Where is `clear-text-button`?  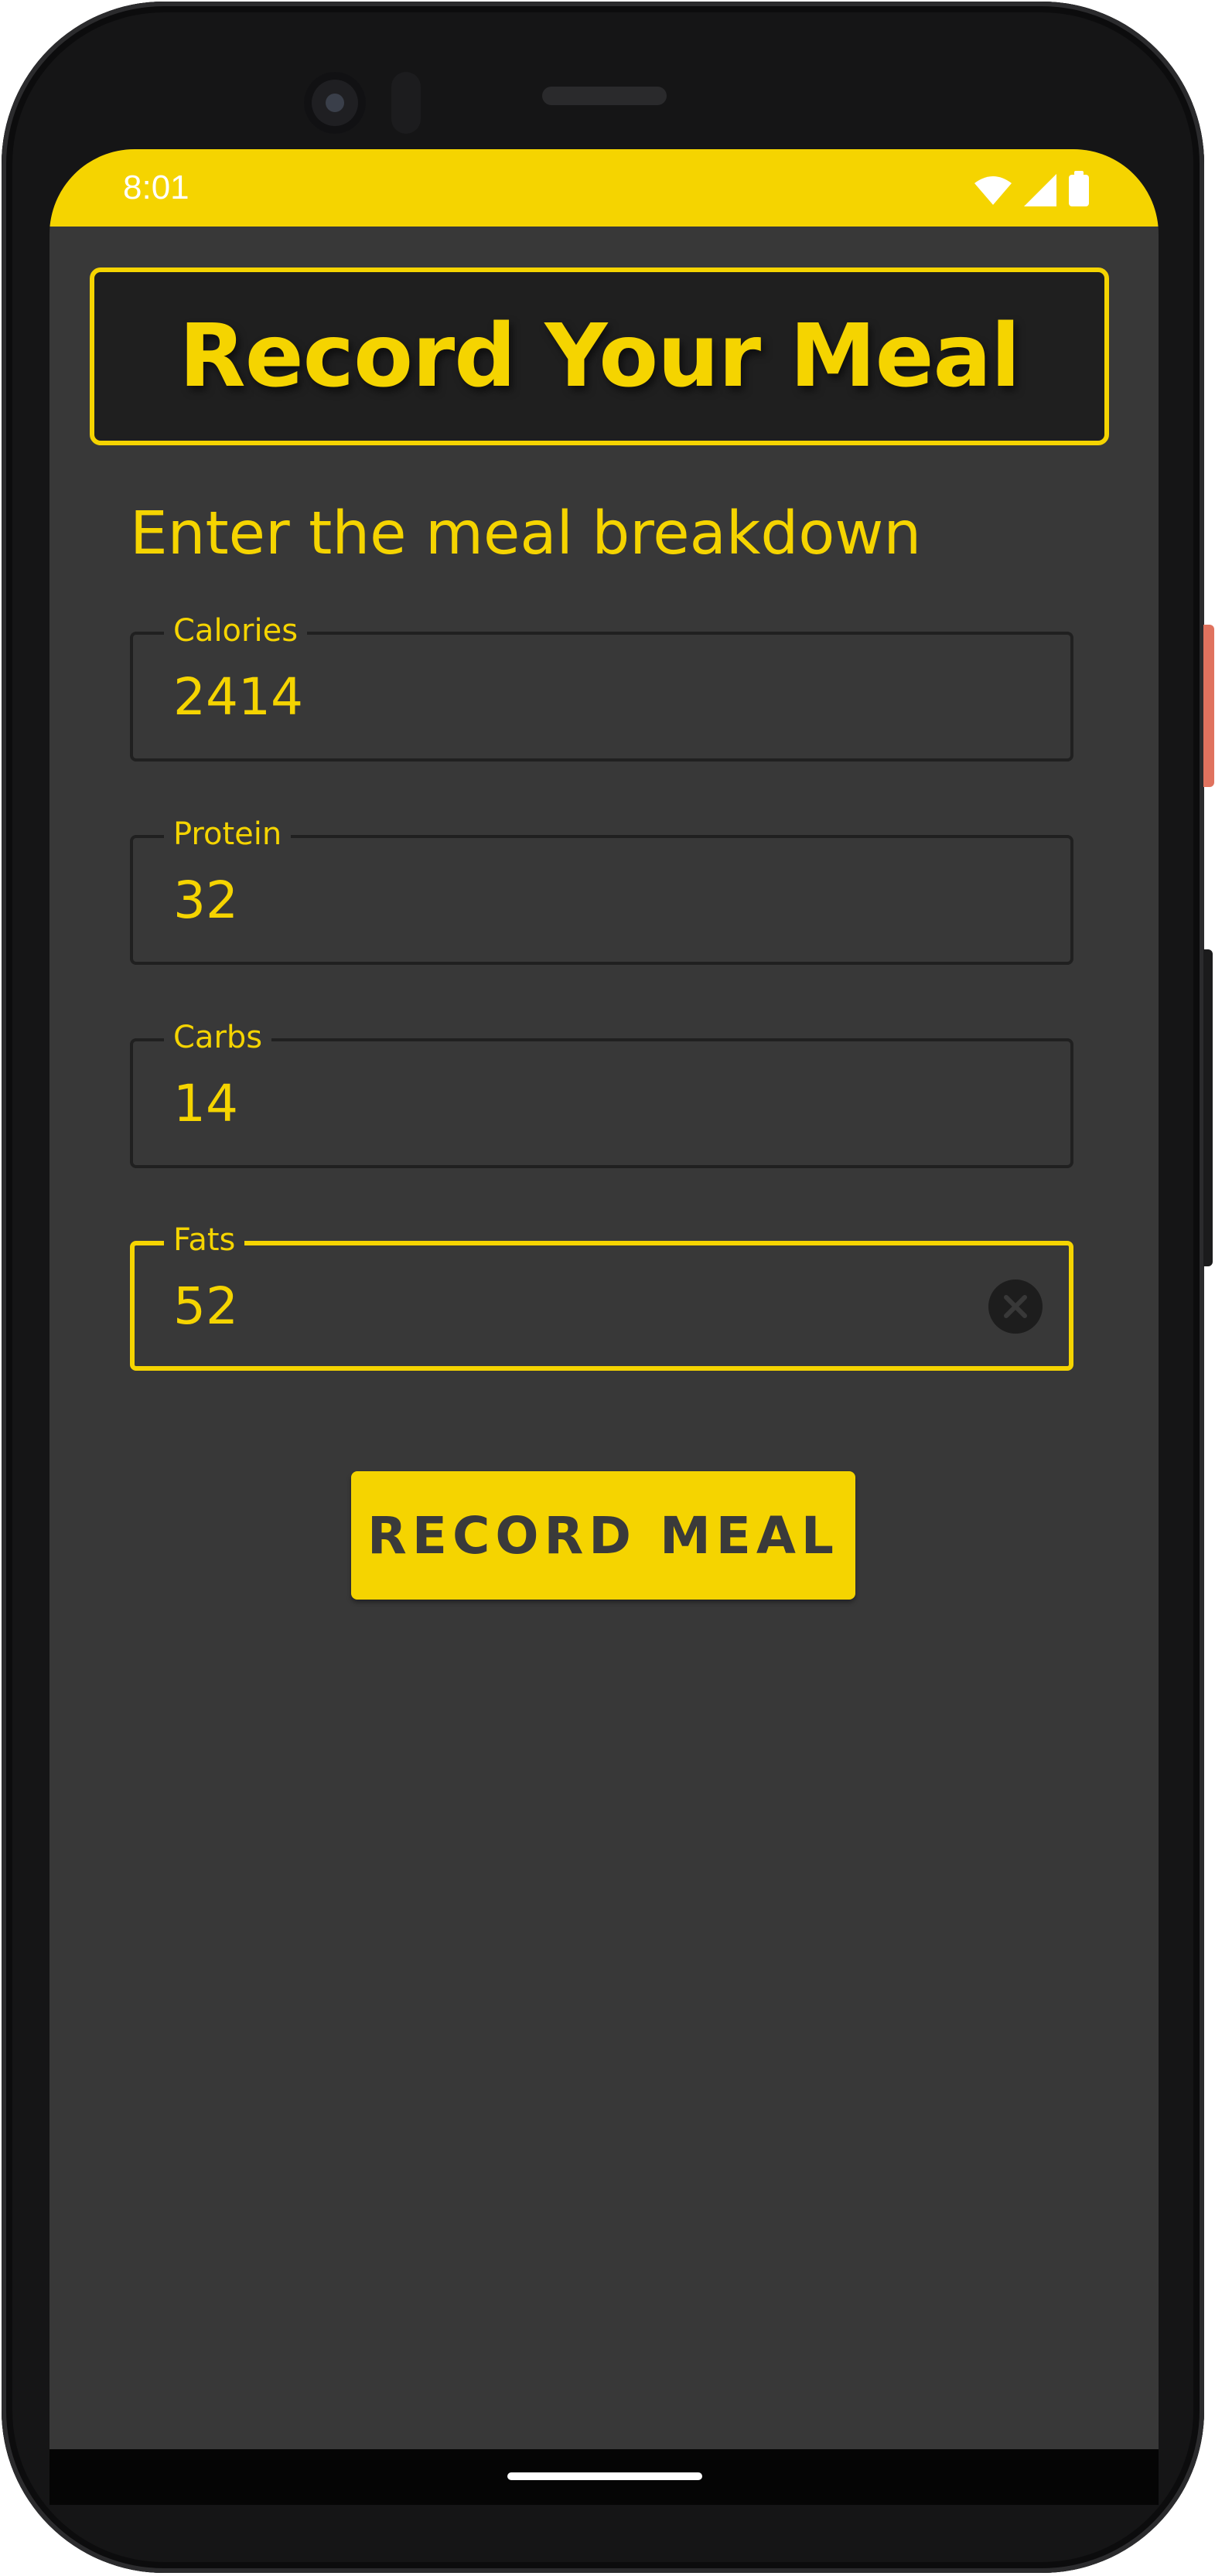
clear-text-button is located at coordinates (1015, 1306).